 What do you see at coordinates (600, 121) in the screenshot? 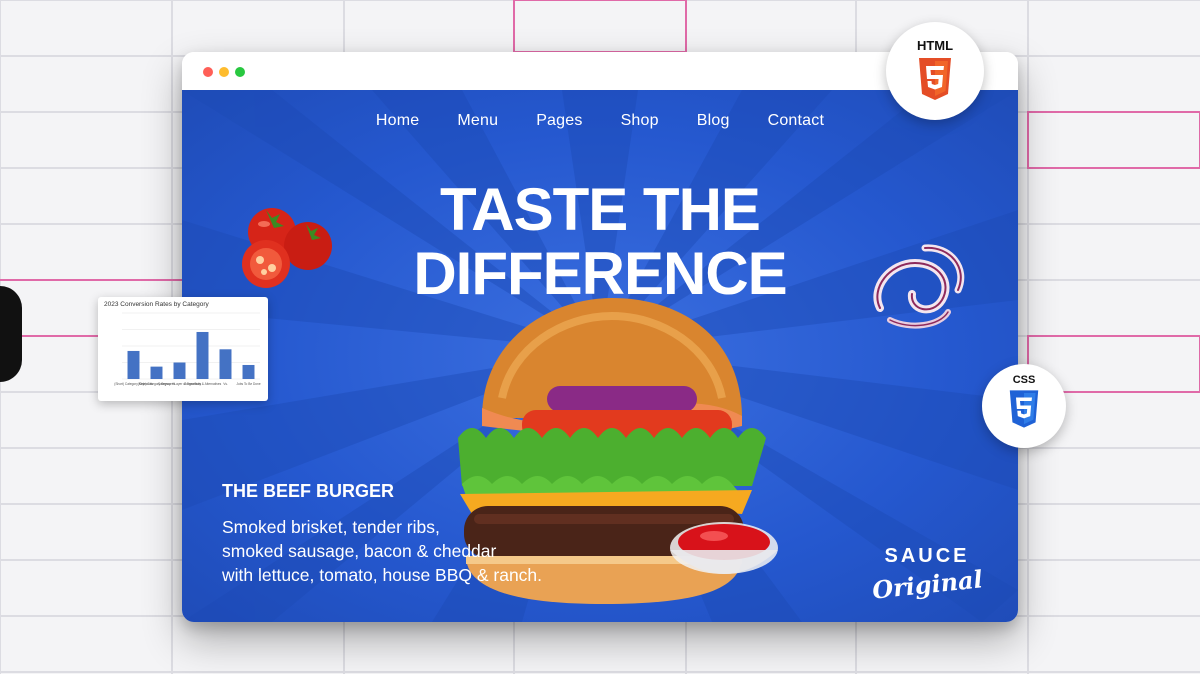
I see `main-nav: Home Menu Pages Shop Blog Contact` at bounding box center [600, 121].